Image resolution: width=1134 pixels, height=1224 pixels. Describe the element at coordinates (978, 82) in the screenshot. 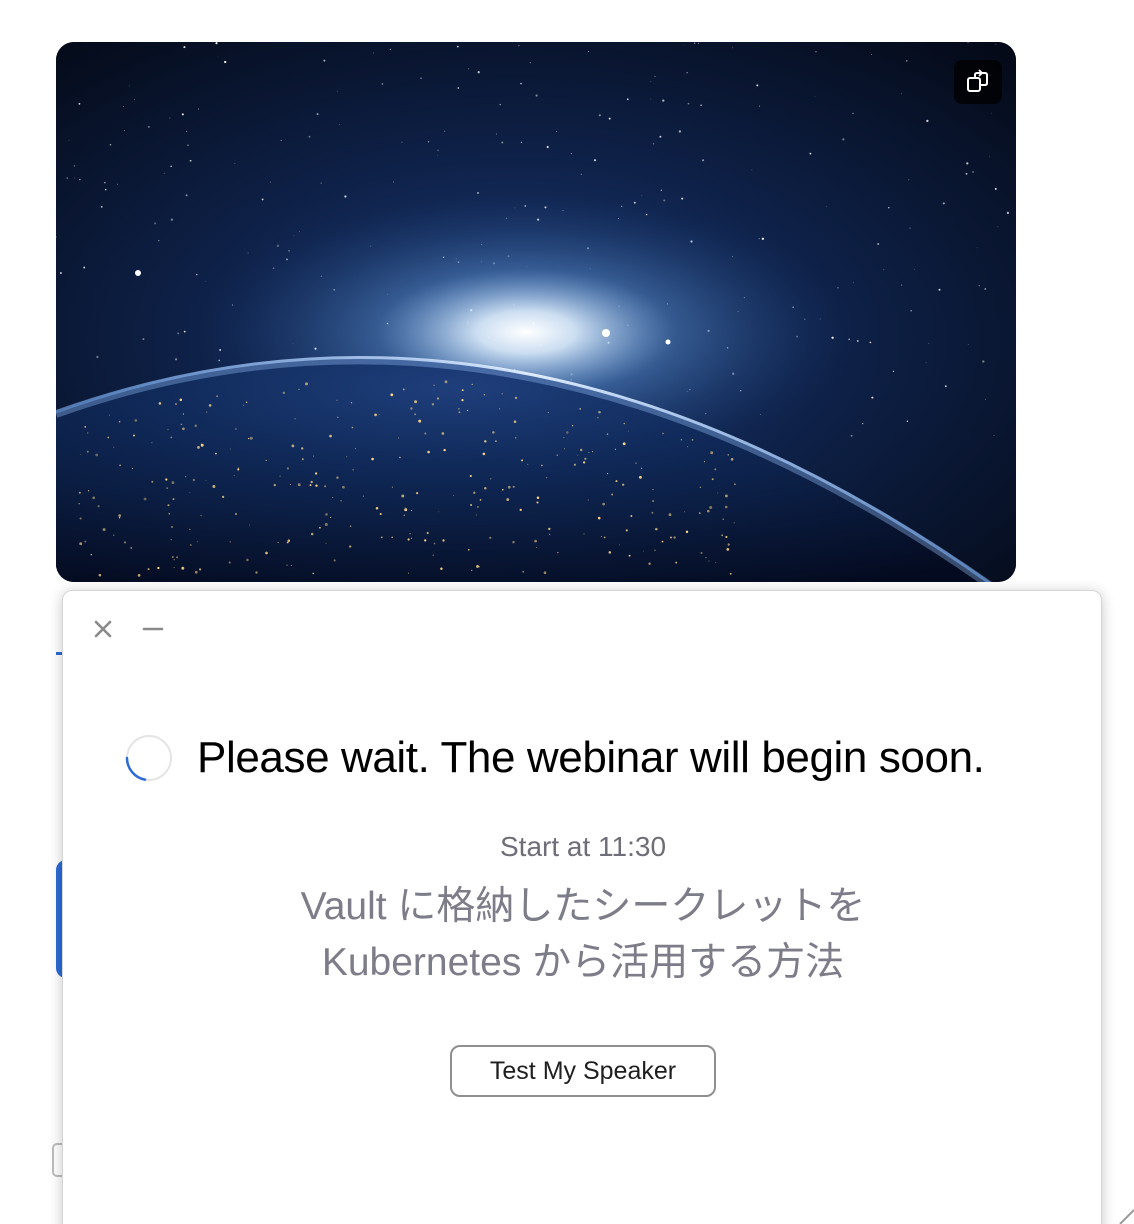

I see `expand-video-button` at that location.